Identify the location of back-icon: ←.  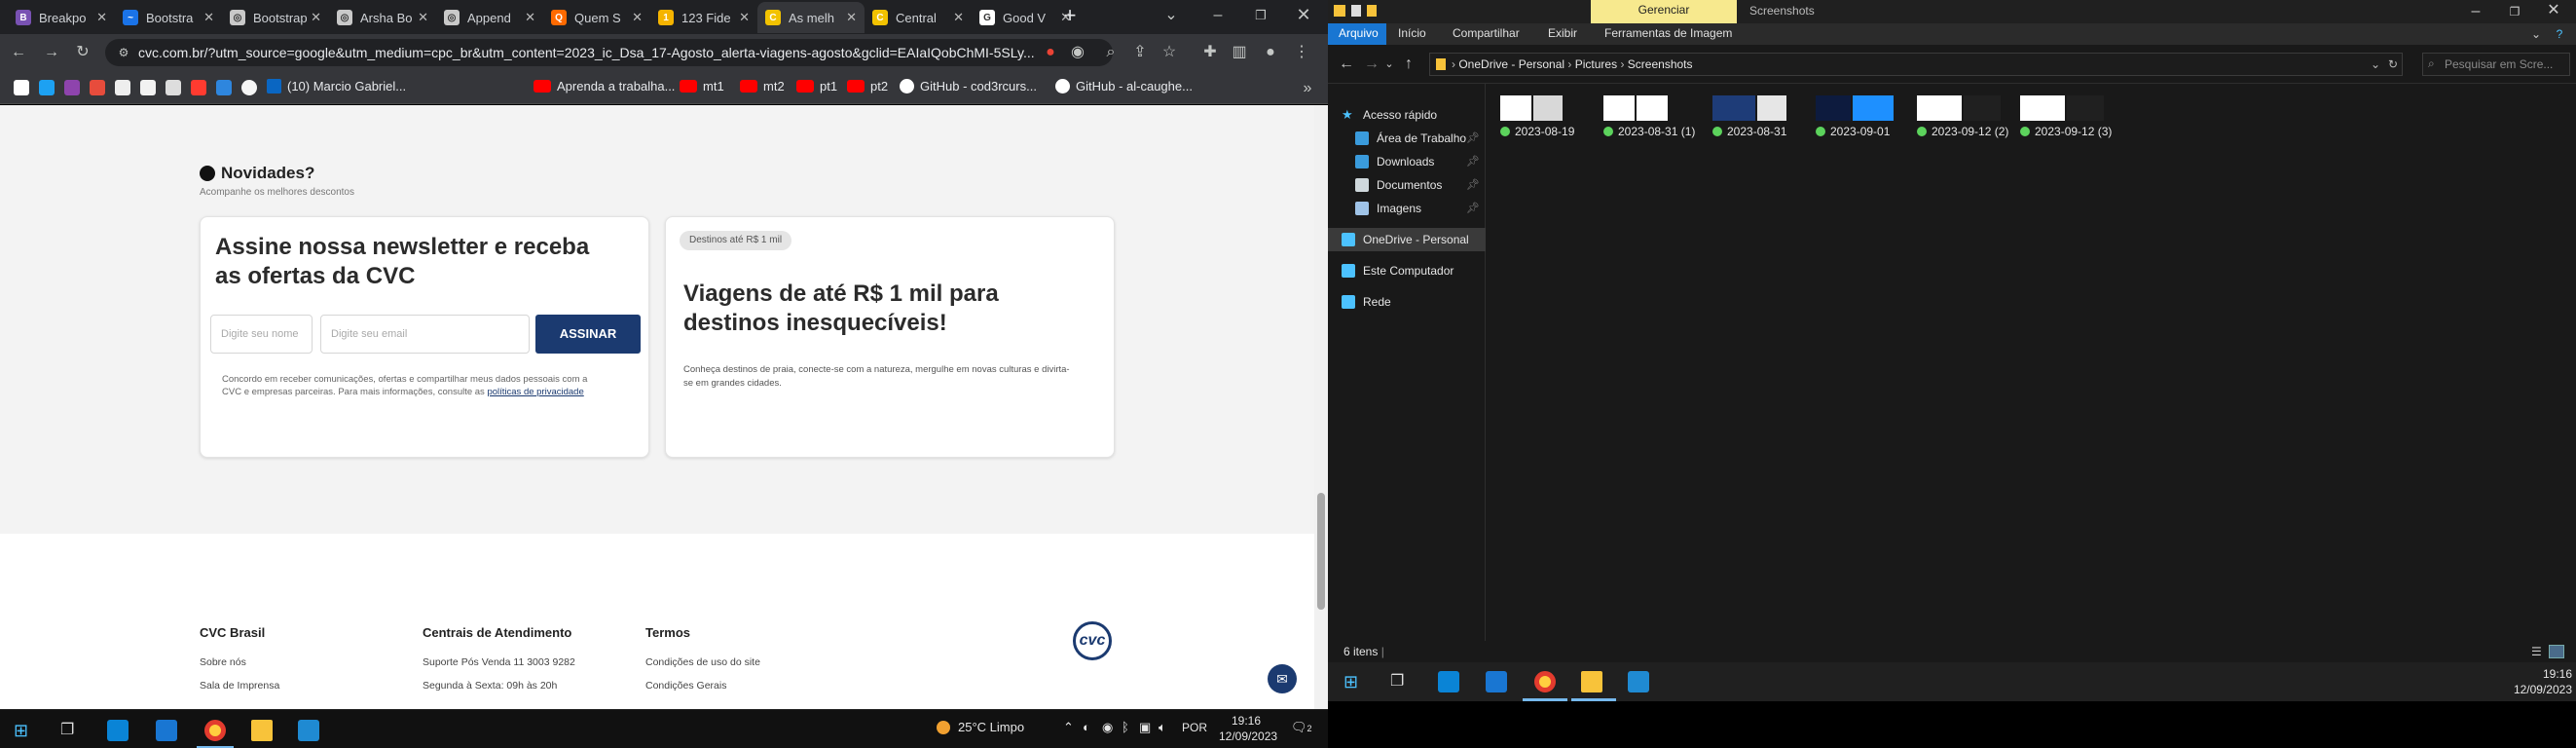
(18, 53).